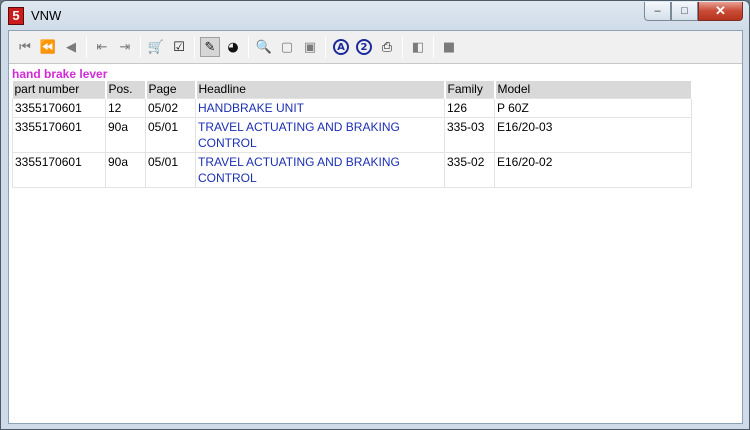 The image size is (750, 430). What do you see at coordinates (179, 47) in the screenshot?
I see `checklist-icon: ☑` at bounding box center [179, 47].